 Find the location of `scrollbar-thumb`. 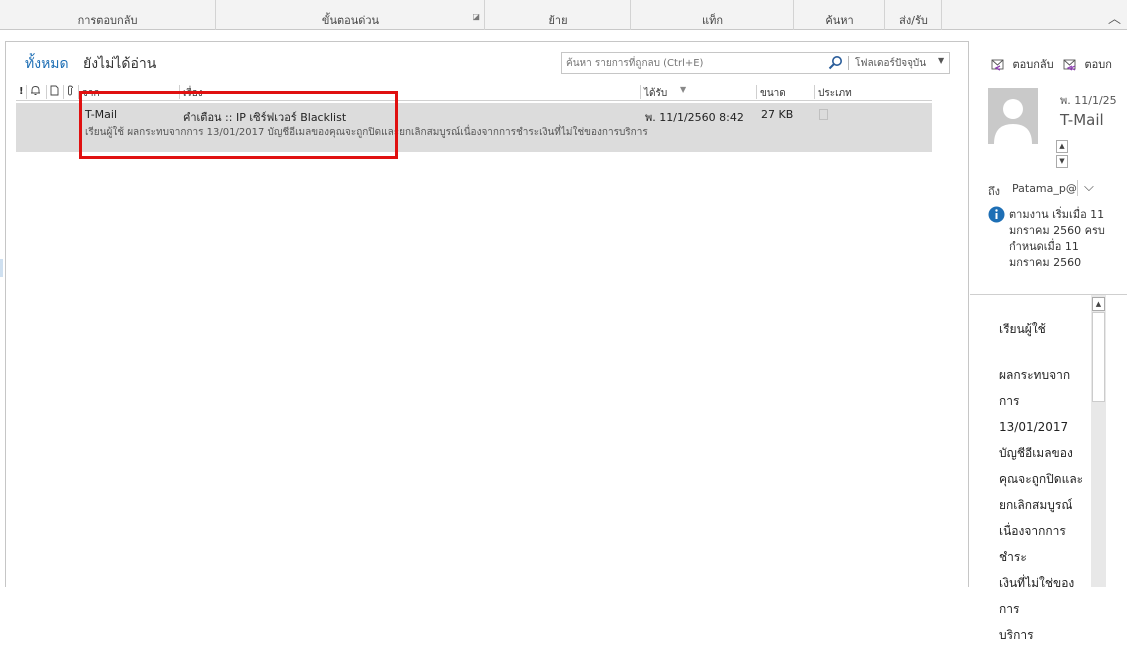

scrollbar-thumb is located at coordinates (1098, 357).